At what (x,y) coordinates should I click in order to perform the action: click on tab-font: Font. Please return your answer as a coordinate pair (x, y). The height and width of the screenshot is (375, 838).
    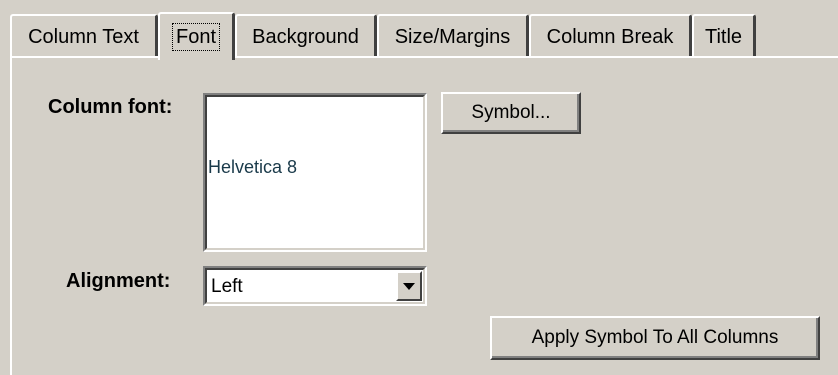
    Looking at the image, I should click on (196, 36).